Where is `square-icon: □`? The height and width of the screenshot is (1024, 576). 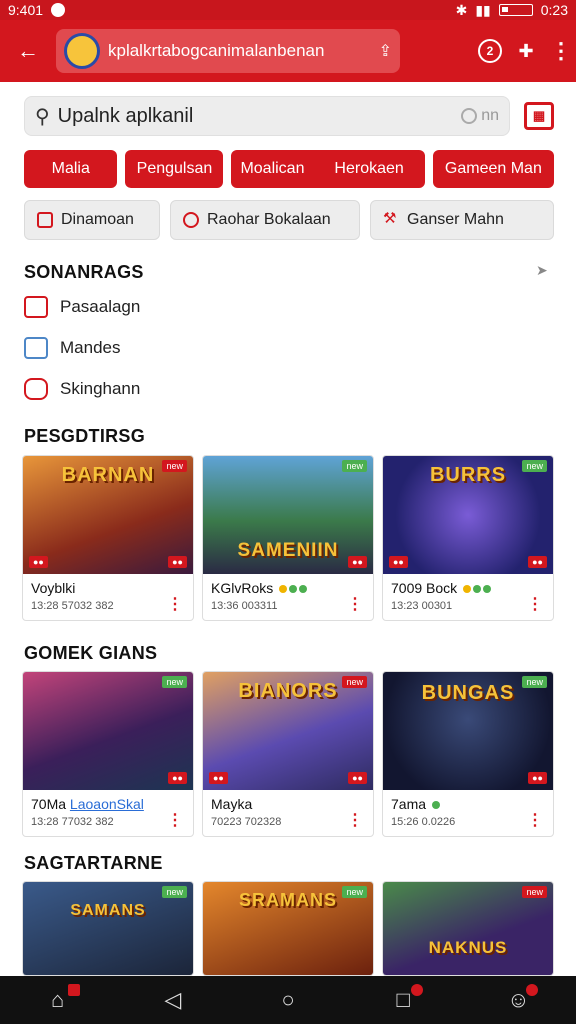
square-icon: □ is located at coordinates (403, 999).